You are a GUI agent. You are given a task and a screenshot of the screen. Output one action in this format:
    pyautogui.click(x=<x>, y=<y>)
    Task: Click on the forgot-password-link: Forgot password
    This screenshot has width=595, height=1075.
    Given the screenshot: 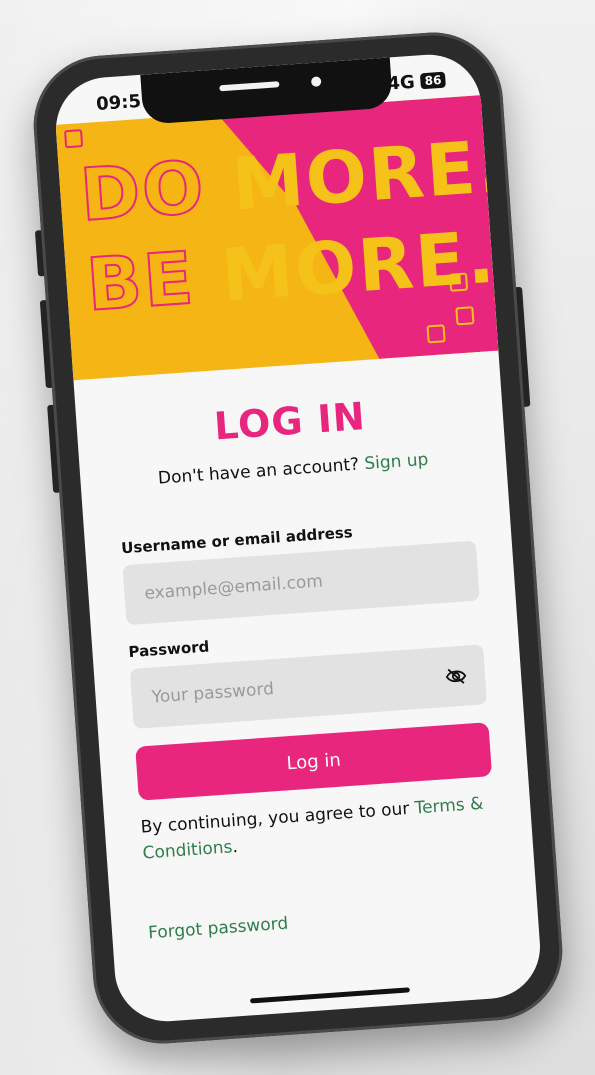 What is the action you would take?
    pyautogui.click(x=324, y=920)
    